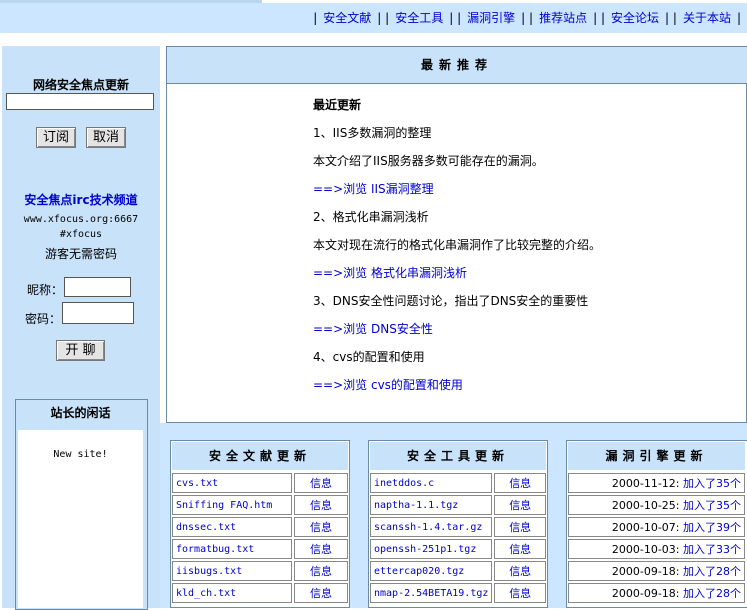 The image size is (747, 610). I want to click on table-row: openssh-251p1.tgz 信息, so click(458, 549).